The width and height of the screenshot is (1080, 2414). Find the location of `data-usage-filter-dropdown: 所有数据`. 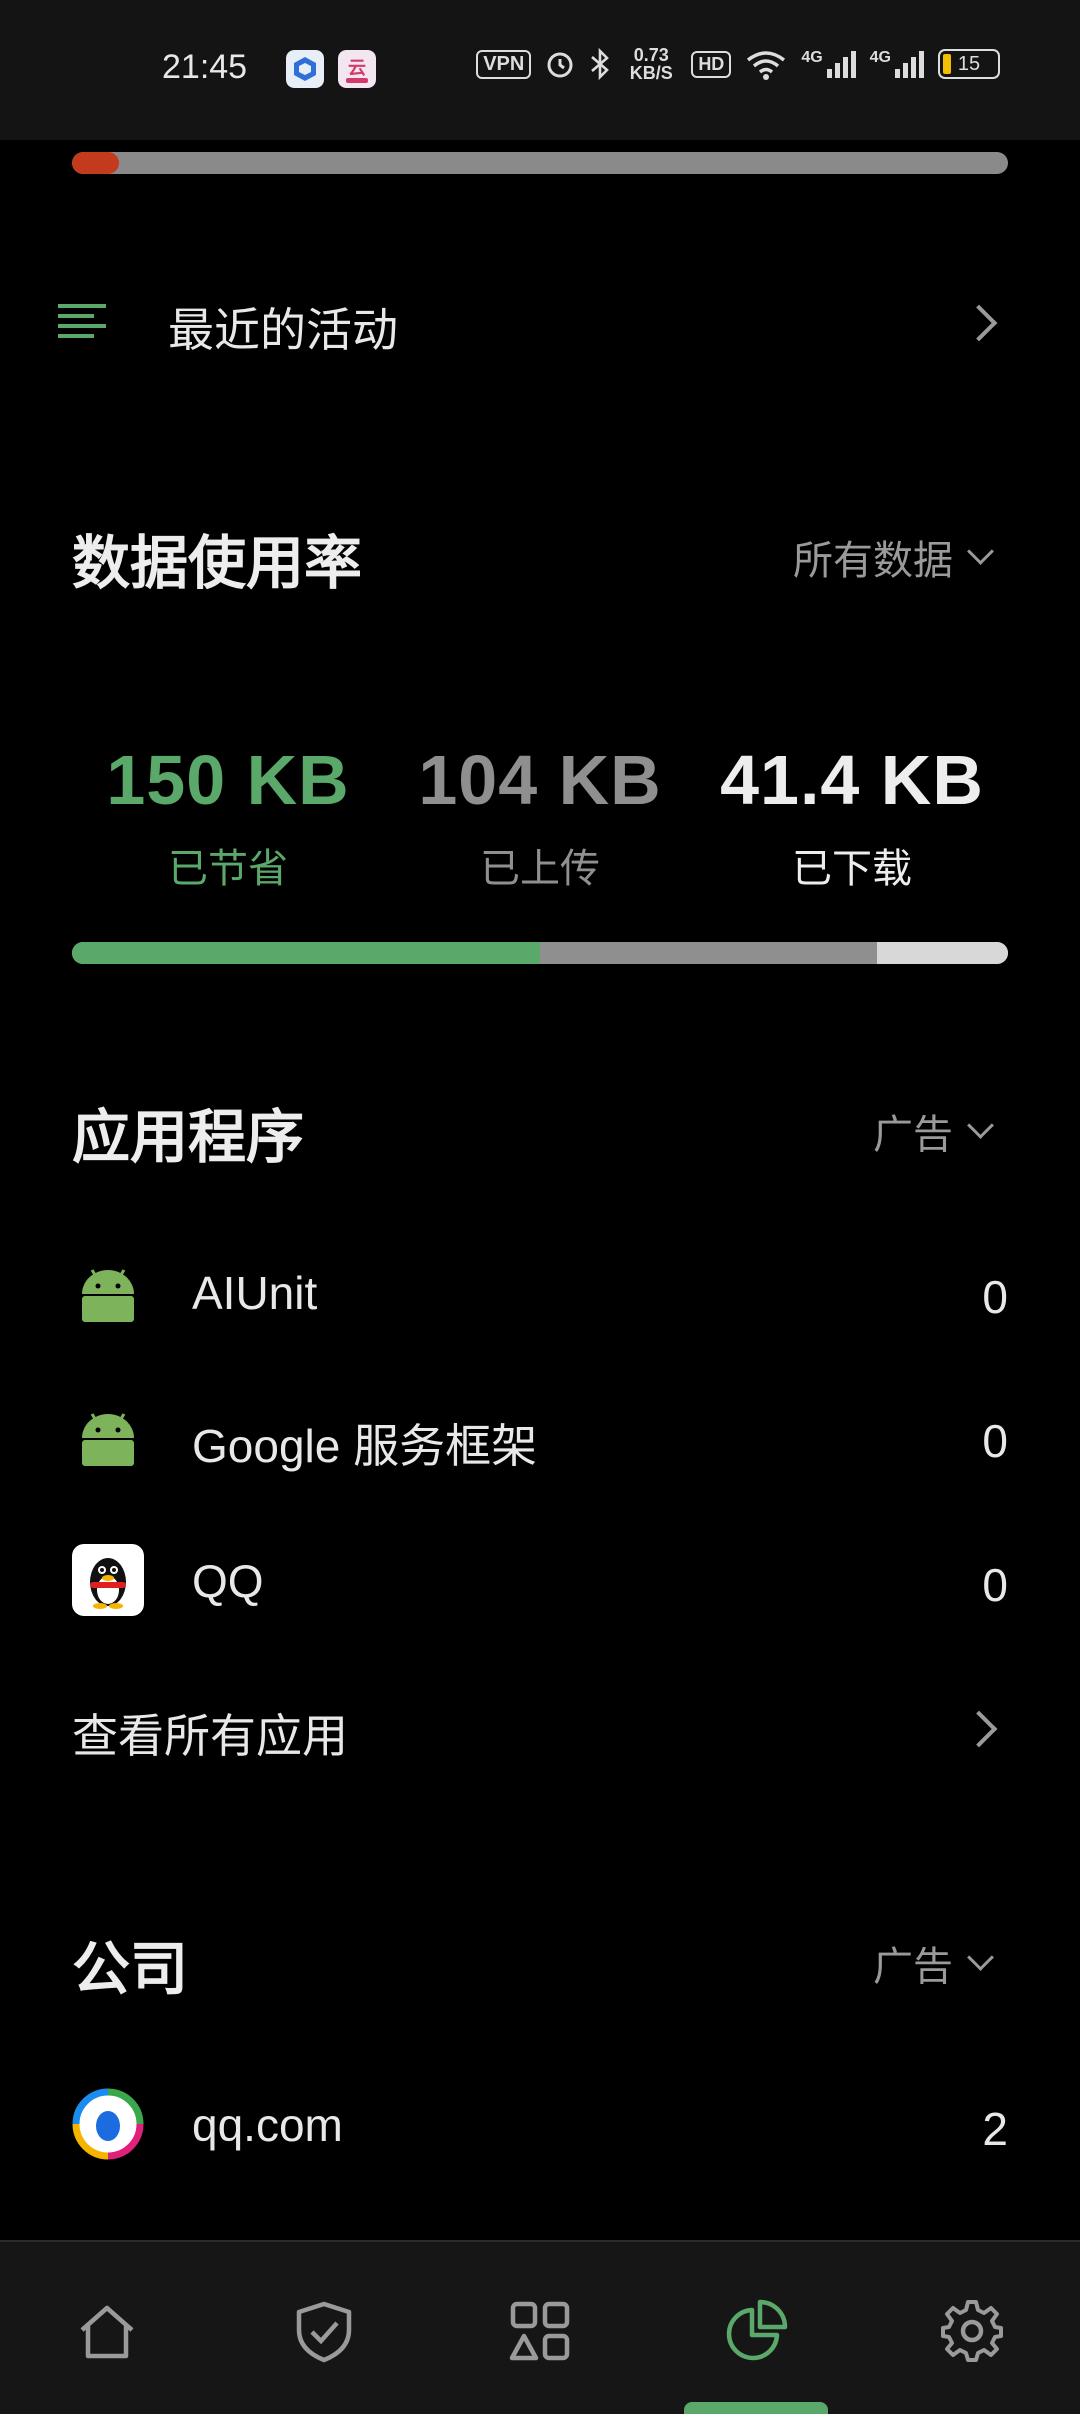

data-usage-filter-dropdown: 所有数据 is located at coordinates (893, 557).